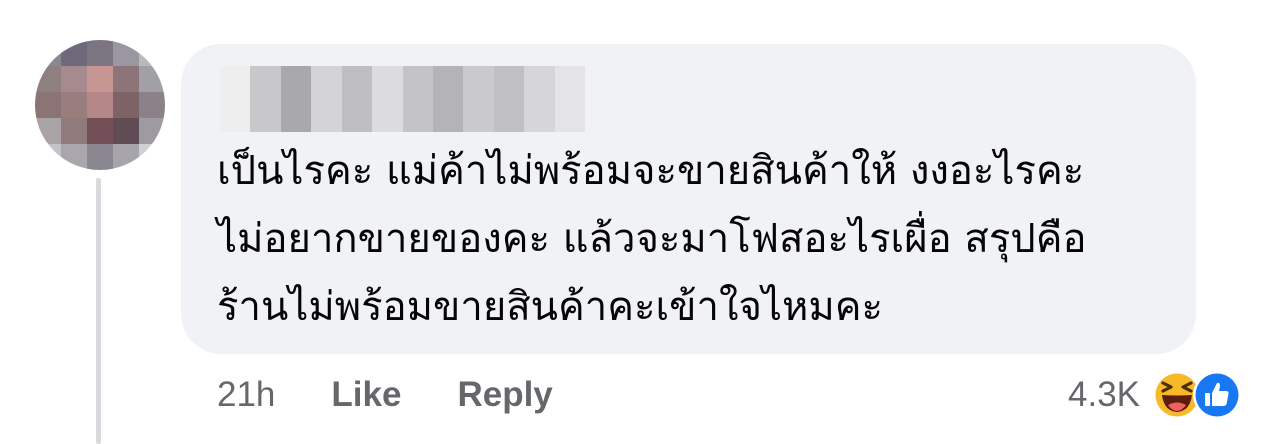  Describe the element at coordinates (246, 395) in the screenshot. I see `comment-timestamp: 21h` at that location.